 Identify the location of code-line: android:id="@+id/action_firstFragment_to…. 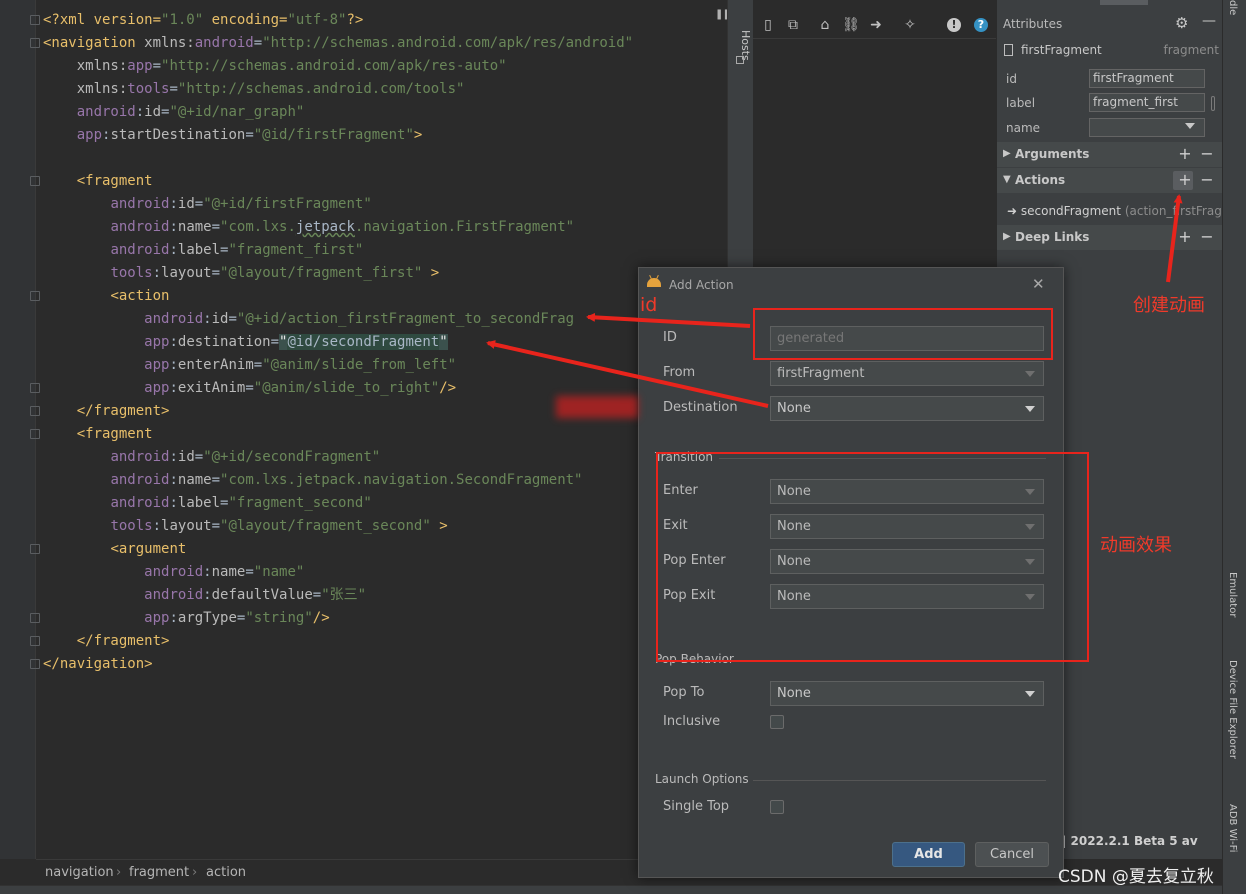
(308, 319).